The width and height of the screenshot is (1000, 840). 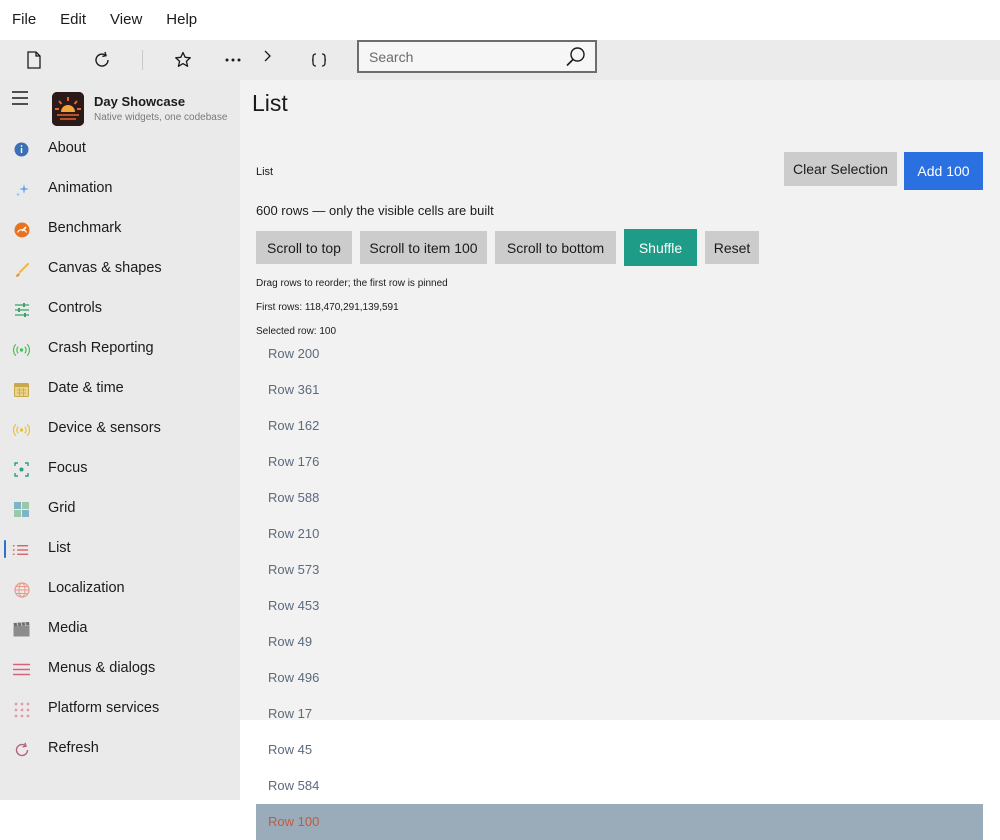 What do you see at coordinates (68, 109) in the screenshot?
I see `app-logo` at bounding box center [68, 109].